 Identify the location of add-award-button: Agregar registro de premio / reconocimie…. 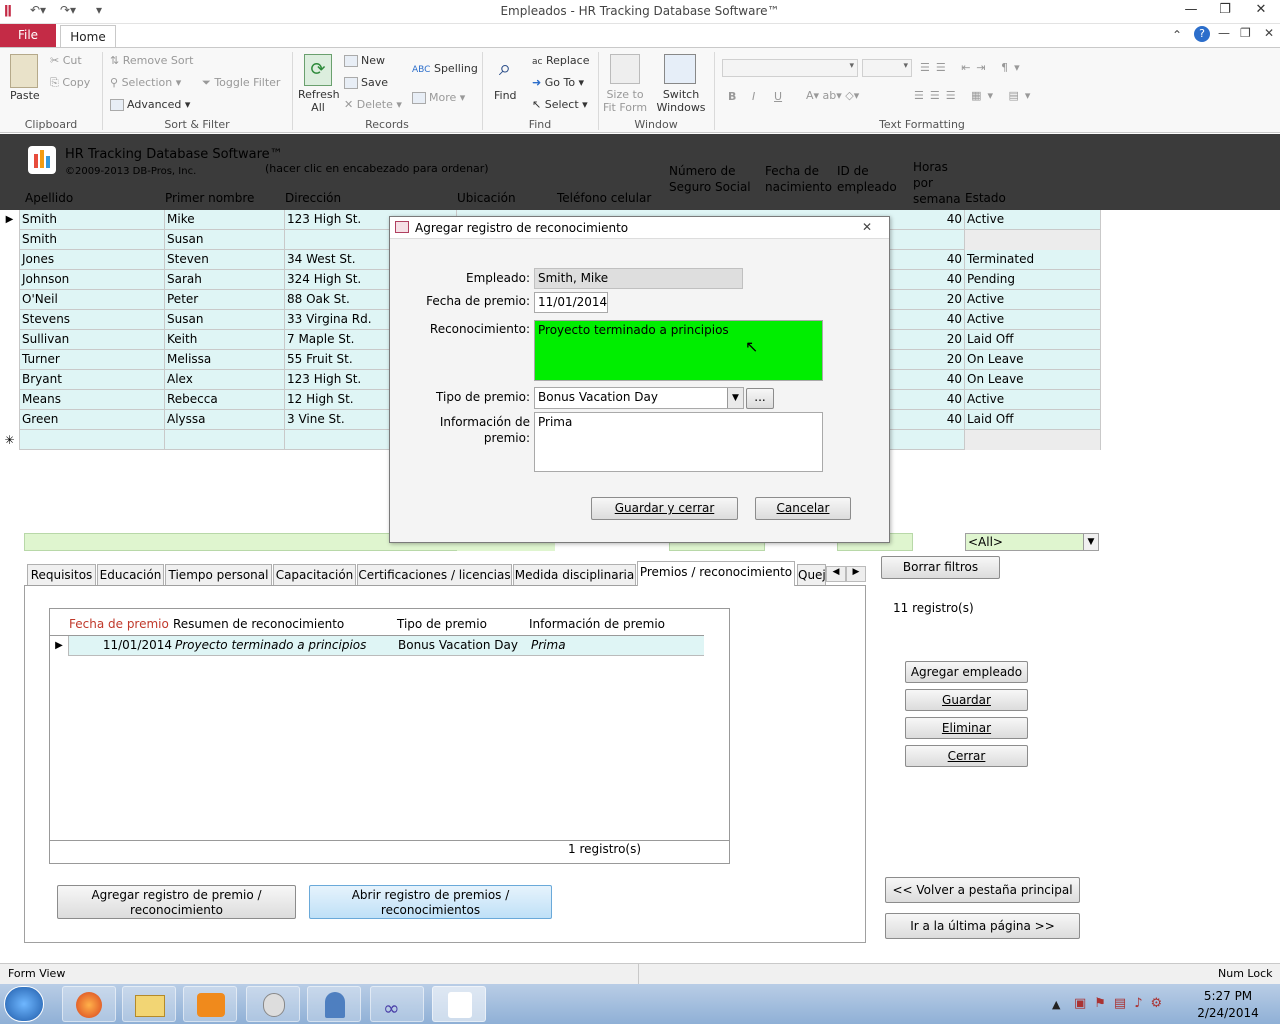
(176, 902).